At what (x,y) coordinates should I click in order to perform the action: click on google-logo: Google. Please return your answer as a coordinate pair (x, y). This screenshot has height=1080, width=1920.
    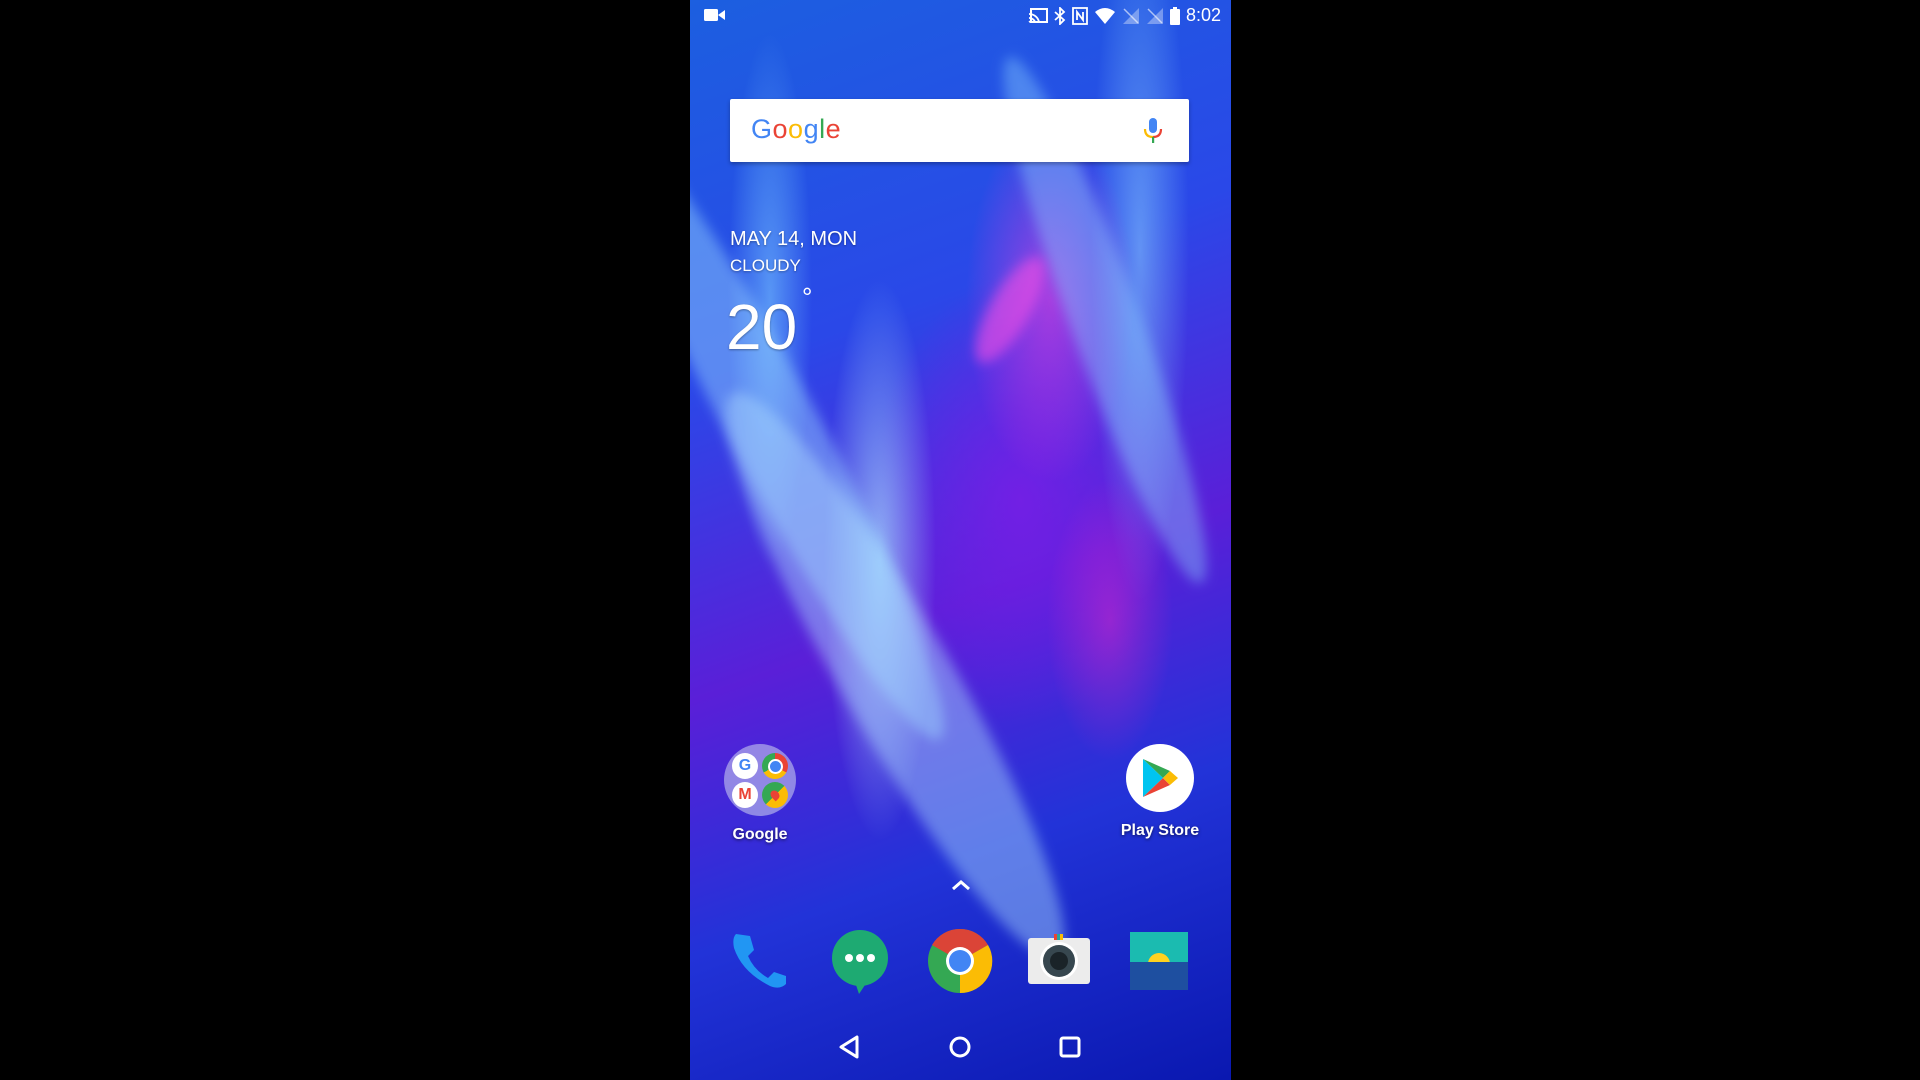
    Looking at the image, I should click on (796, 129).